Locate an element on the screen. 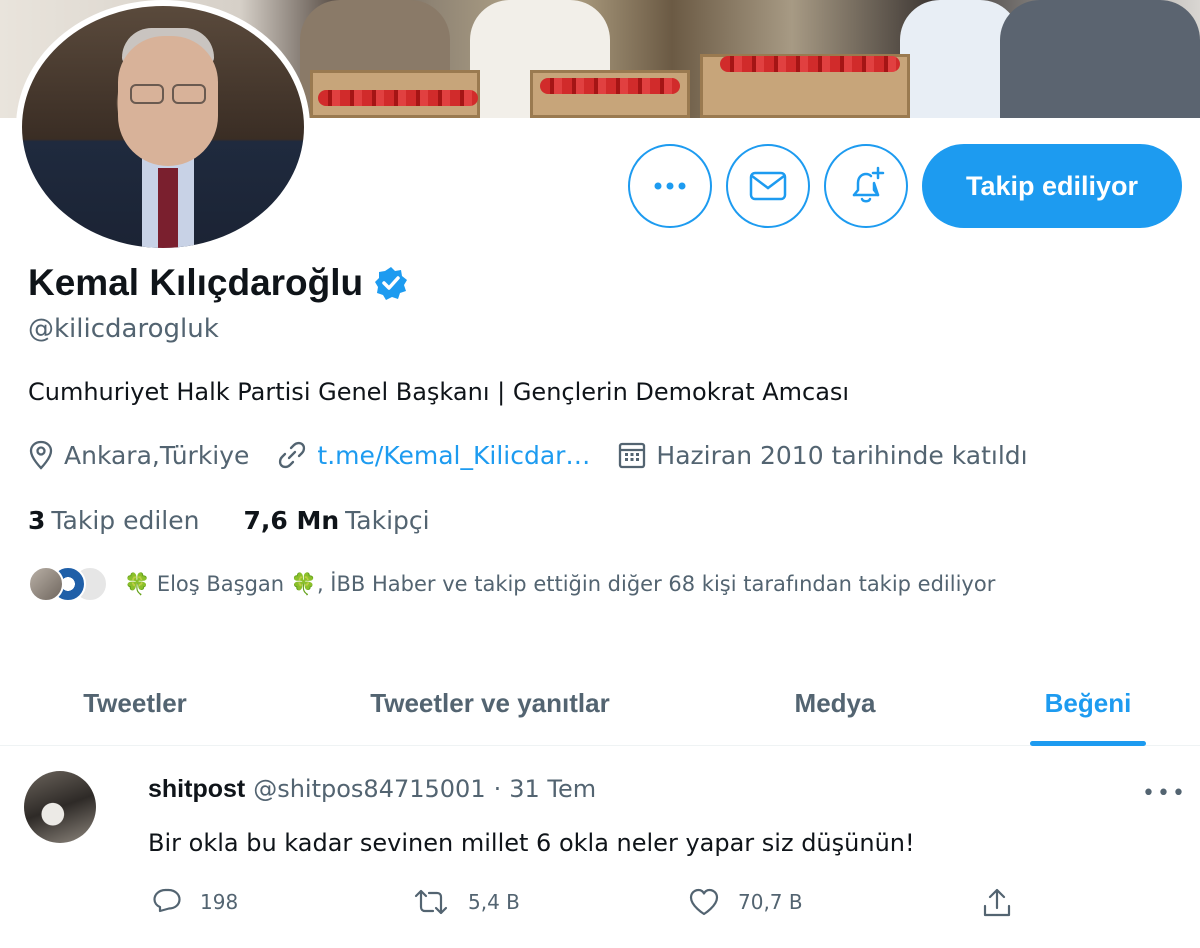 The image size is (1200, 948). heart-icon is located at coordinates (704, 902).